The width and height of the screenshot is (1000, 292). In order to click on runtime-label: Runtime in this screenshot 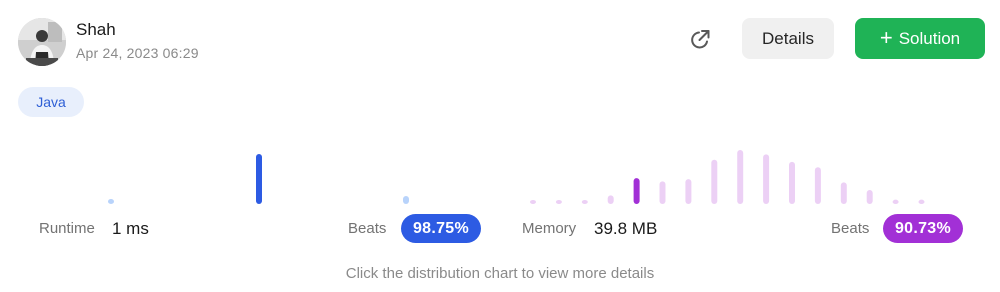, I will do `click(67, 228)`.